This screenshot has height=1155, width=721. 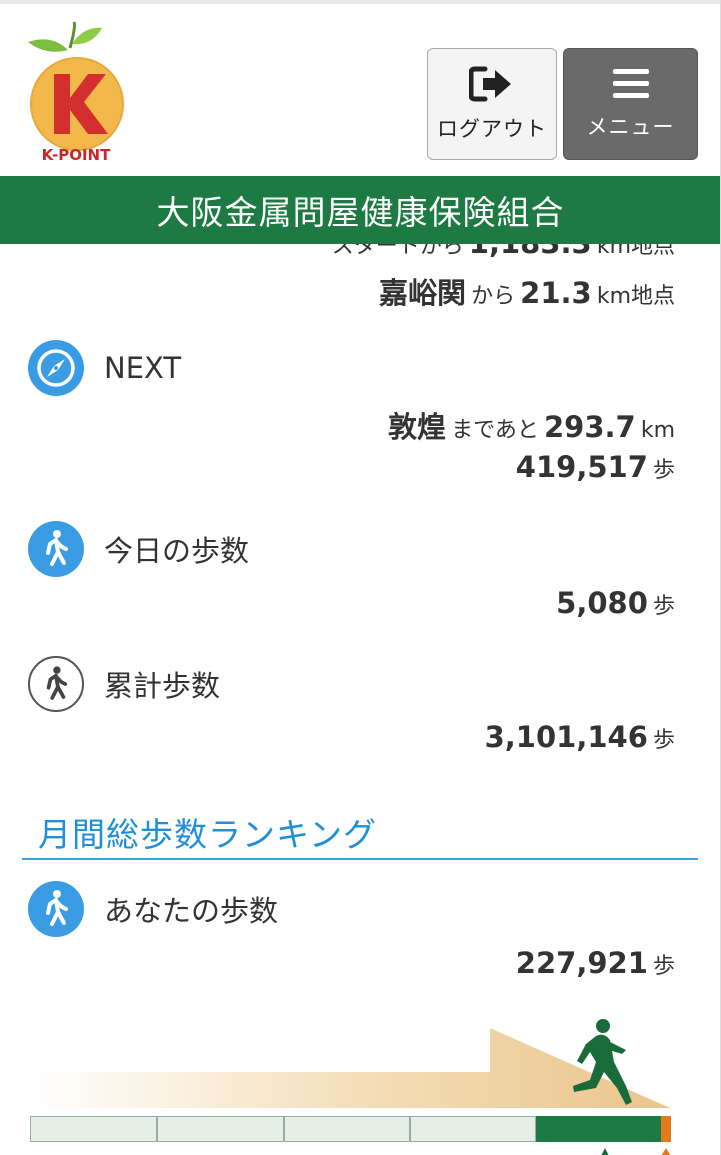 I want to click on last-from: から, so click(x=493, y=296).